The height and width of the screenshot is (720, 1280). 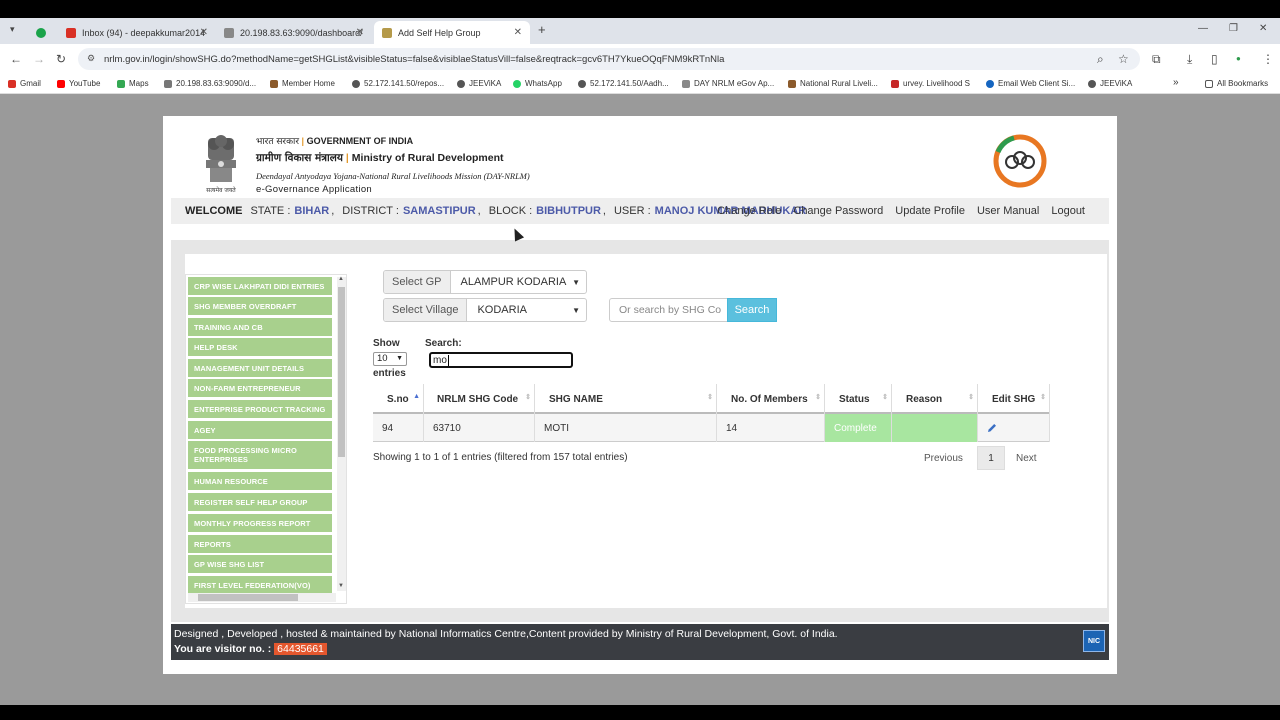 What do you see at coordinates (930, 211) in the screenshot?
I see `update-profile-link: Update Profile` at bounding box center [930, 211].